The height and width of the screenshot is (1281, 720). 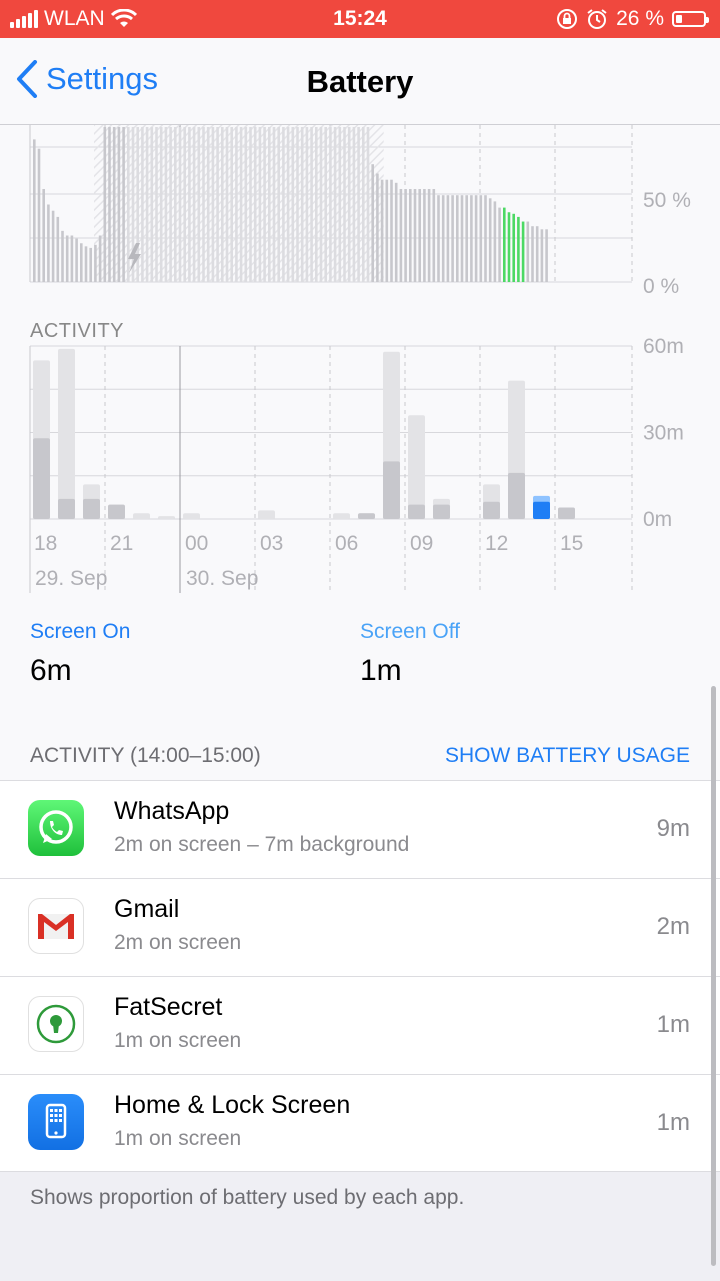 What do you see at coordinates (168, 1007) in the screenshot?
I see `app-name: FatSecret` at bounding box center [168, 1007].